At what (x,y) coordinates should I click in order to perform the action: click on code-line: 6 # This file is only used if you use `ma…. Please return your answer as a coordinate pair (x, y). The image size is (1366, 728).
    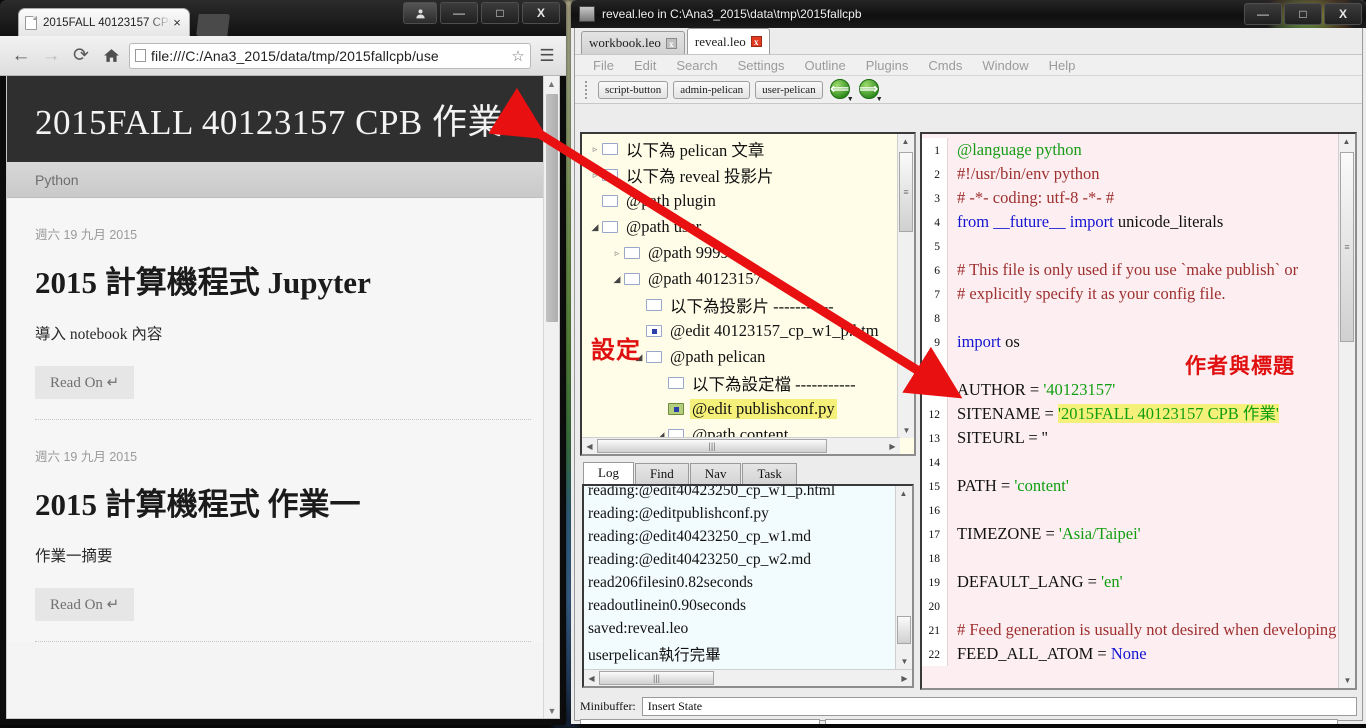
    Looking at the image, I should click on (1132, 270).